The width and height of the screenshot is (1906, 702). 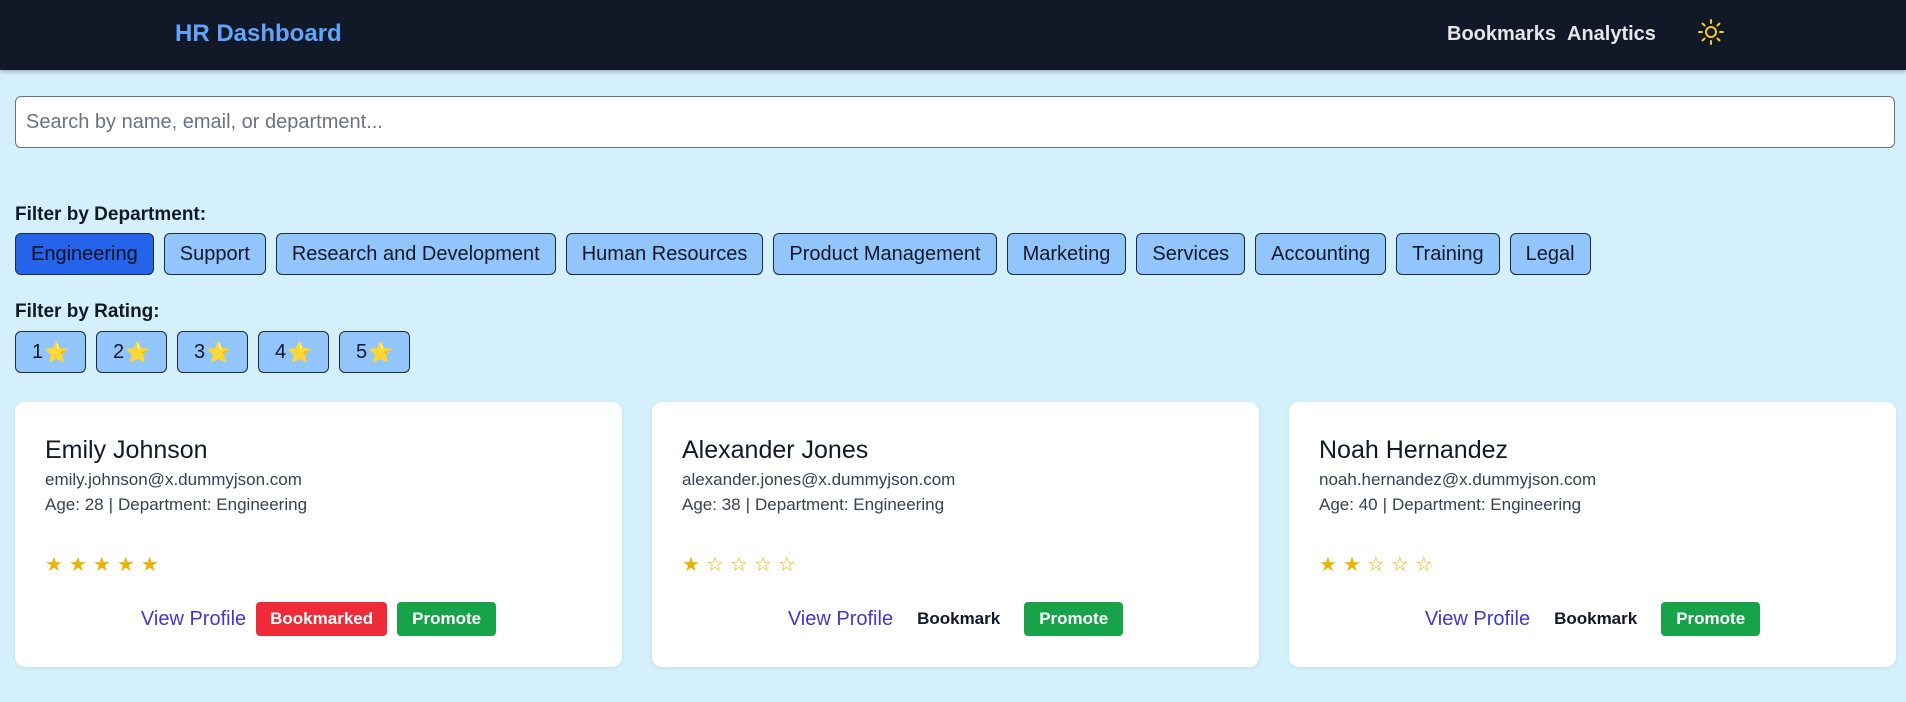 I want to click on department-filter-accounting: Accounting, so click(x=1321, y=254).